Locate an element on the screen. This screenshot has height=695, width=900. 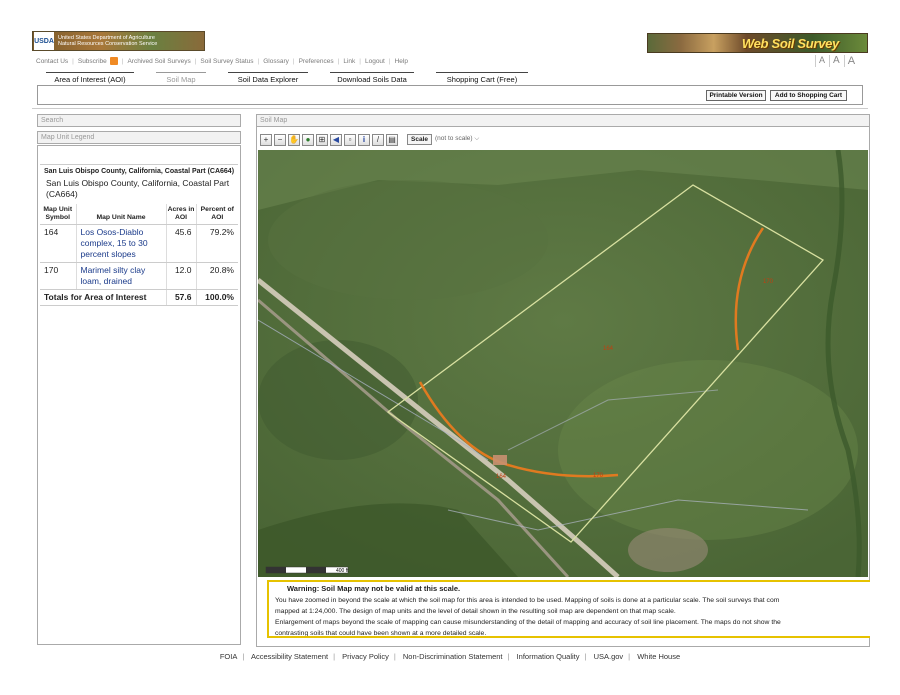
link-link: Link is located at coordinates (349, 61).